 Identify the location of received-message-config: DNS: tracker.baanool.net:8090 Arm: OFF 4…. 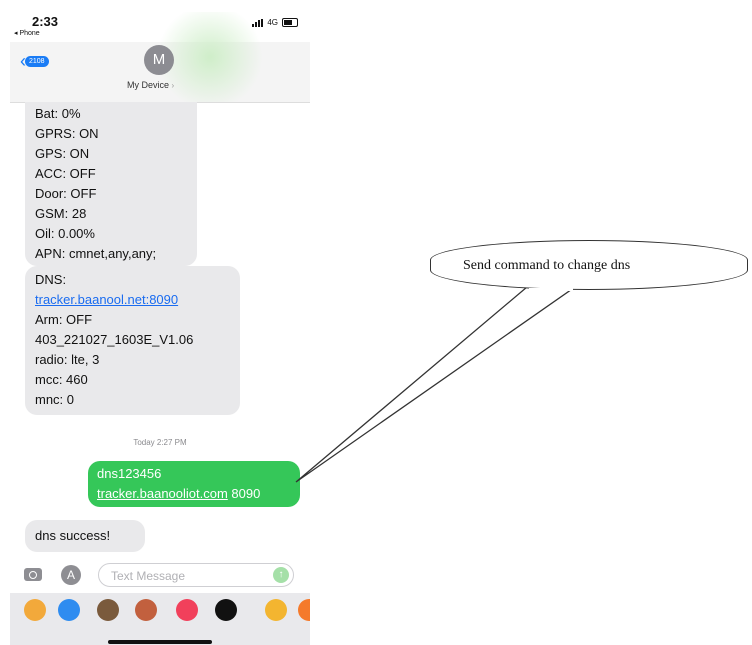
(132, 340).